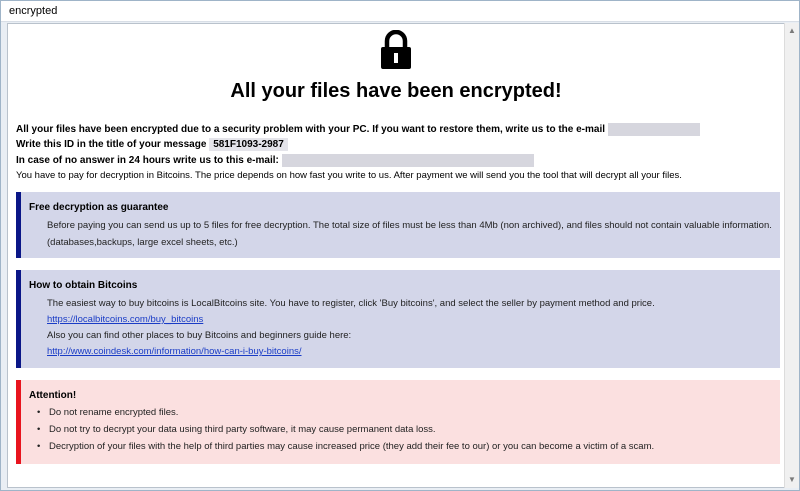 The width and height of the screenshot is (800, 491). What do you see at coordinates (791, 255) in the screenshot?
I see `vertical-scrollbar: ▲ ▼` at bounding box center [791, 255].